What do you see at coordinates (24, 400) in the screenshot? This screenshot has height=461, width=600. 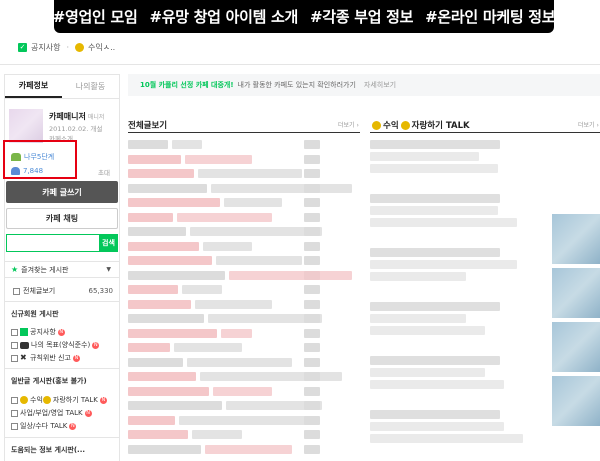 I see `coin-icon` at bounding box center [24, 400].